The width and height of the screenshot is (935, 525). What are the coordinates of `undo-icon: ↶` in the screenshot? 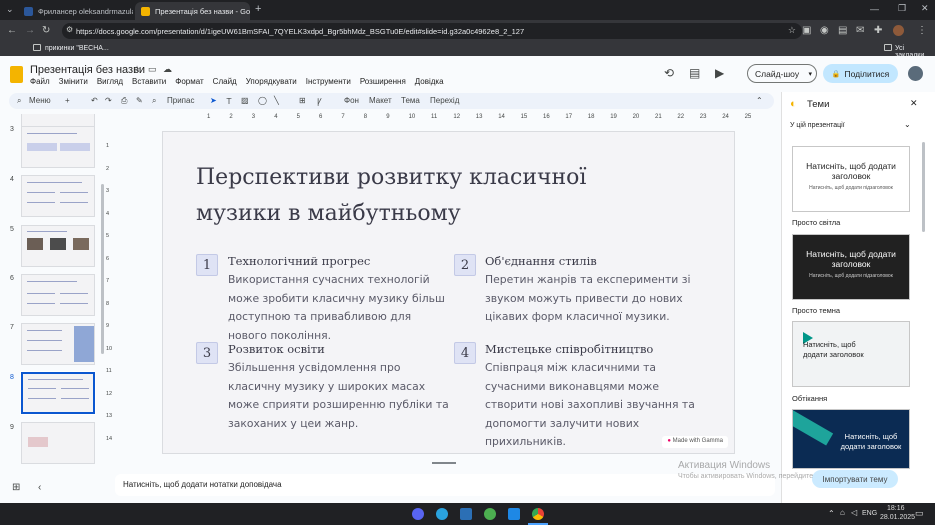 It's located at (94, 100).